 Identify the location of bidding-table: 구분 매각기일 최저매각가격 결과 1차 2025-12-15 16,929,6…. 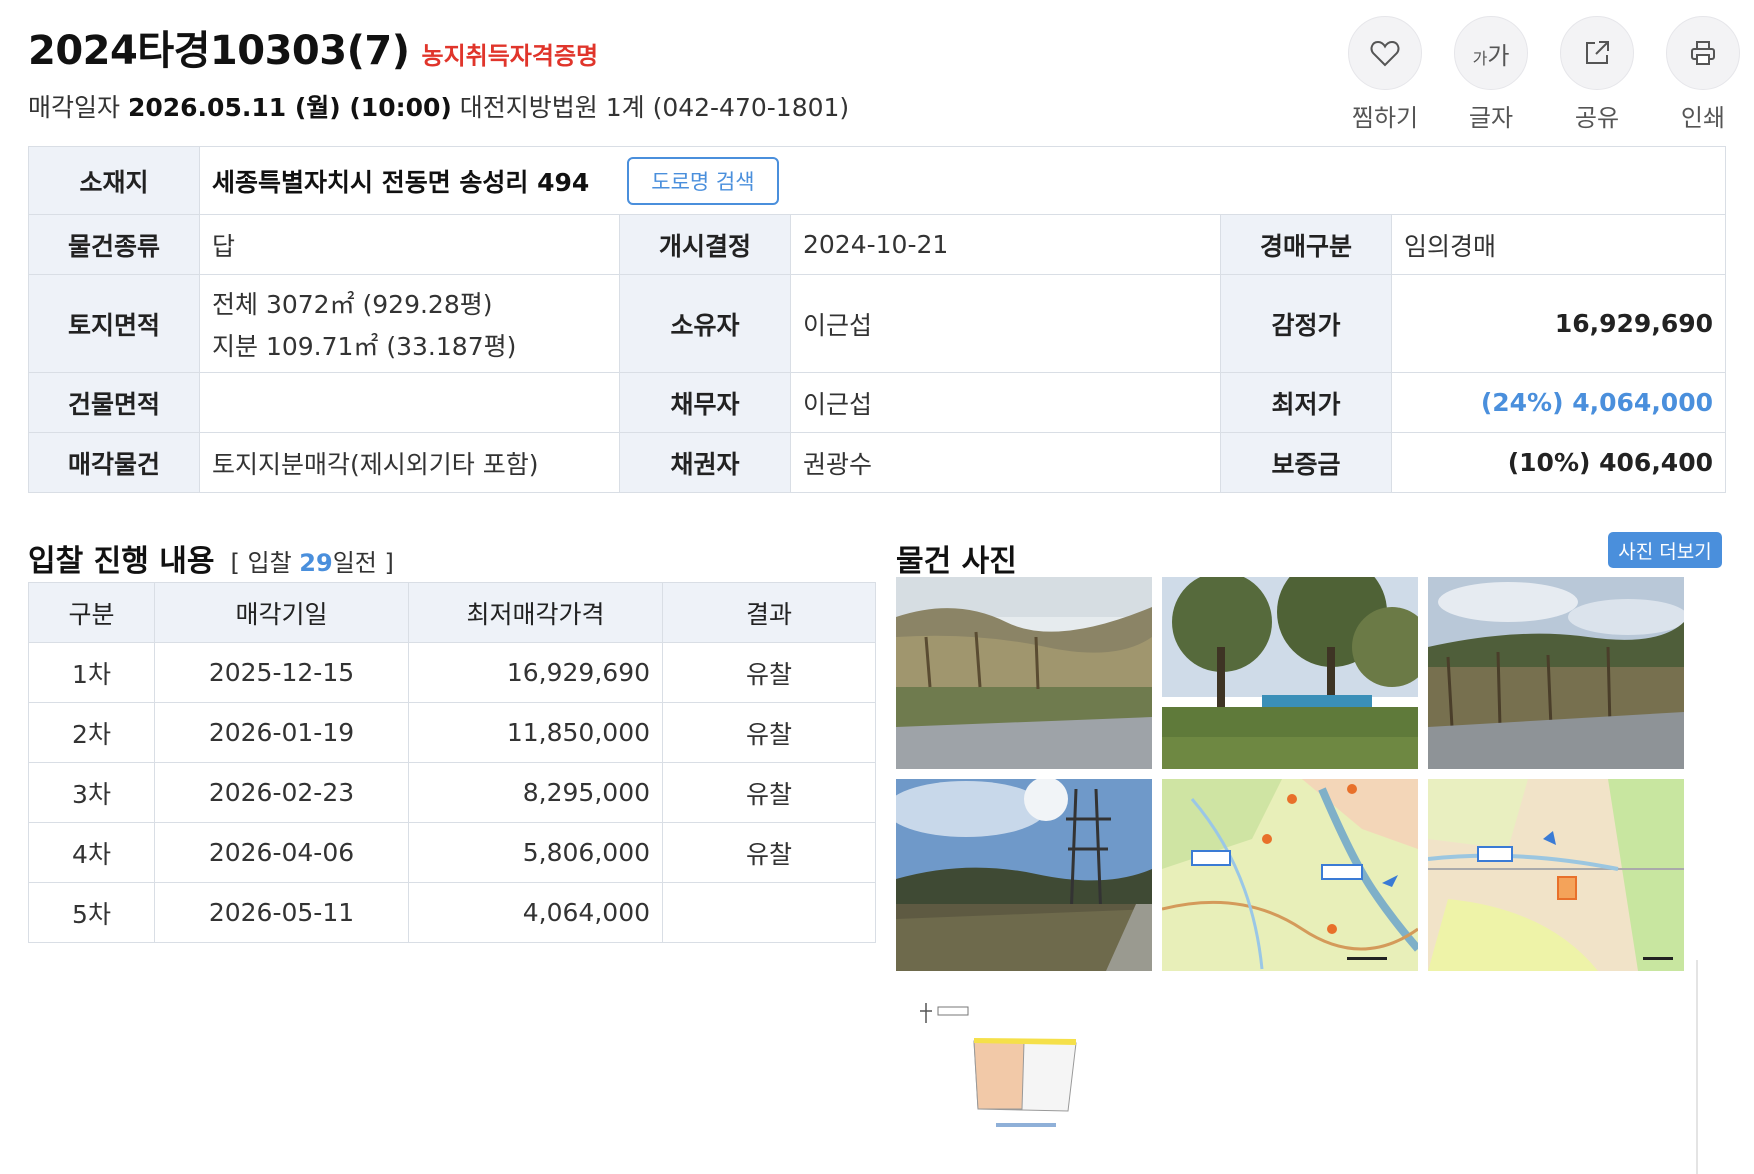
(452, 762).